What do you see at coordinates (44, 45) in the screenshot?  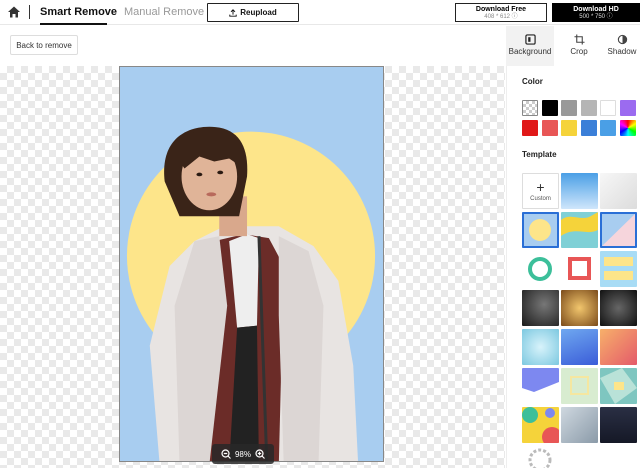 I see `back-to-remove-button: Back to remove` at bounding box center [44, 45].